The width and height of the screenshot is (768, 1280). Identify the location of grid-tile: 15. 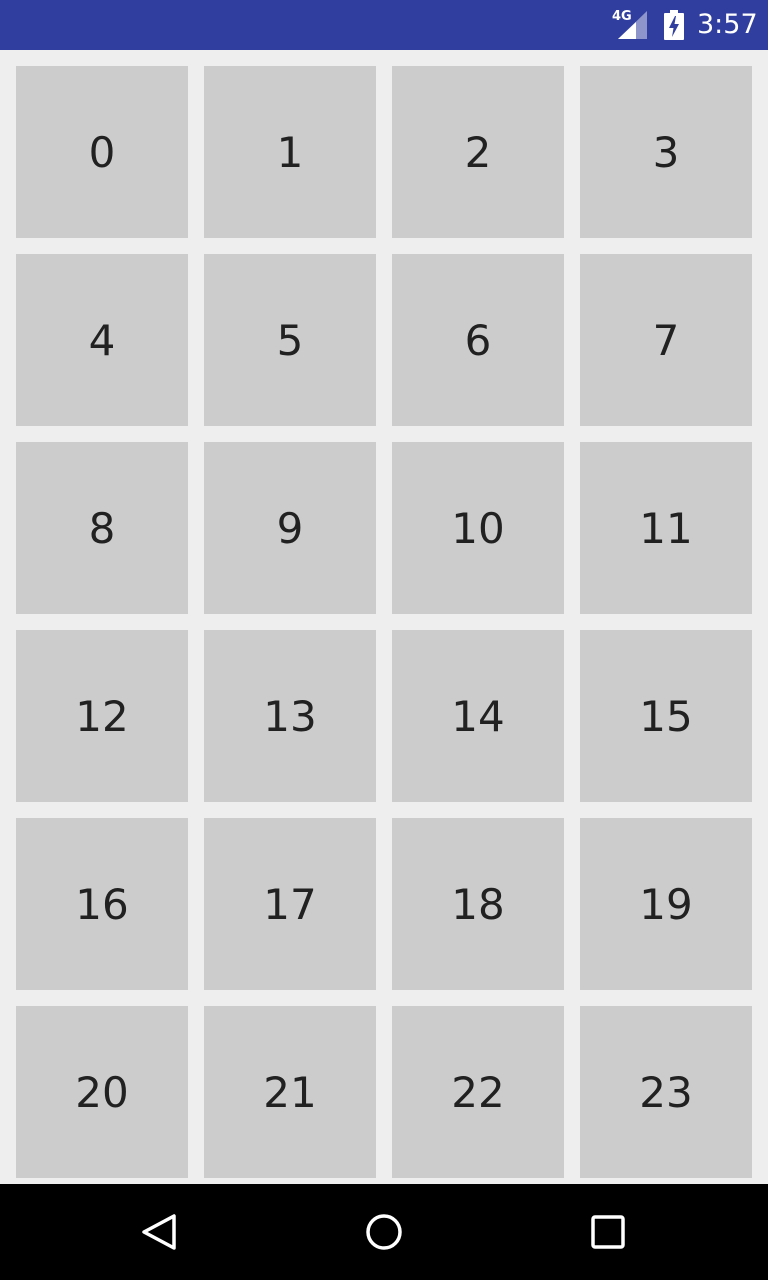
(666, 716).